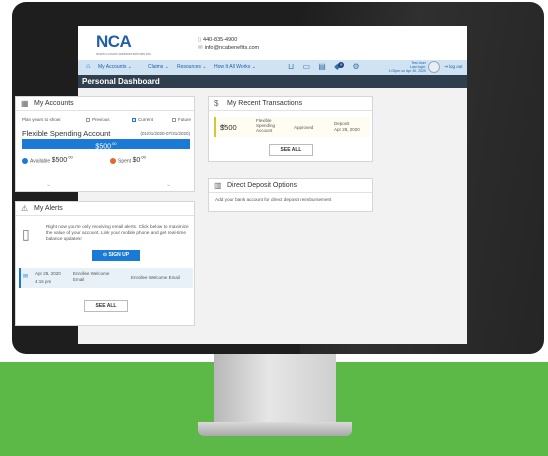 The width and height of the screenshot is (548, 456). I want to click on transaction-date: Apr 28, 2020, so click(347, 129).